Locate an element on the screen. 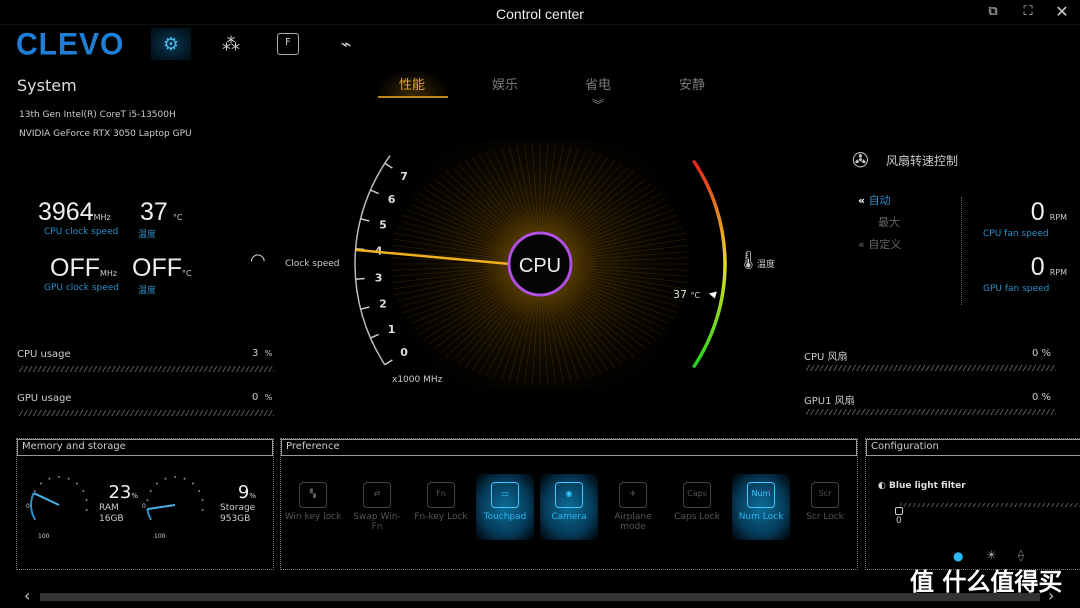 The width and height of the screenshot is (1080, 608). blue-light-slider-handle is located at coordinates (899, 511).